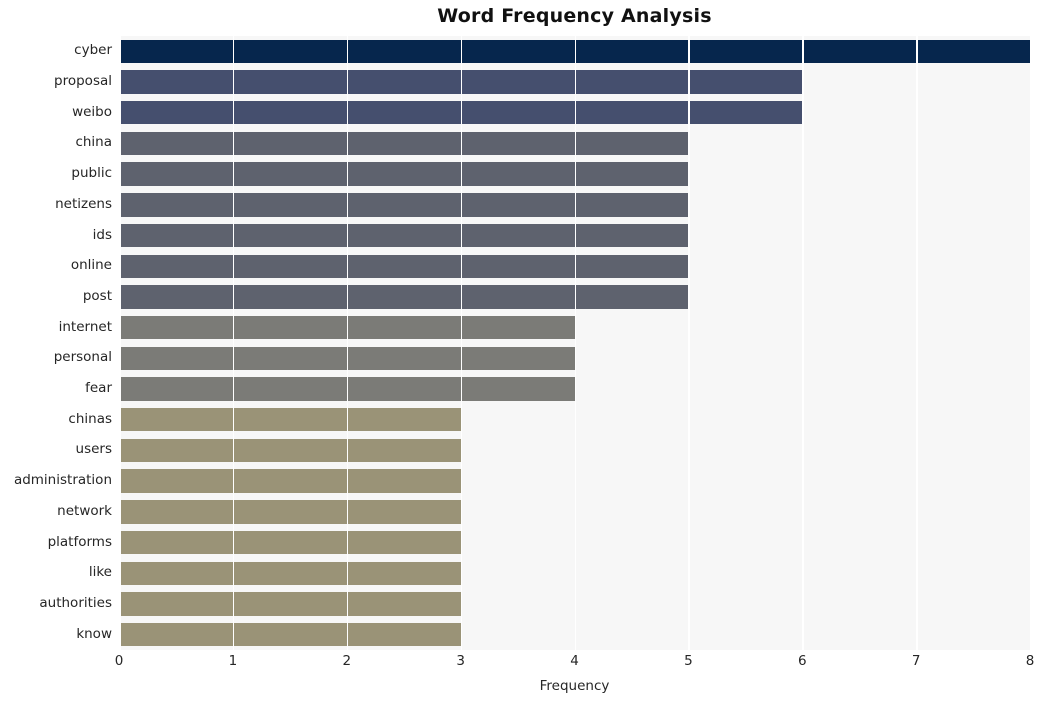 Image resolution: width=1058 pixels, height=701 pixels. What do you see at coordinates (347, 389) in the screenshot?
I see `bar-fear` at bounding box center [347, 389].